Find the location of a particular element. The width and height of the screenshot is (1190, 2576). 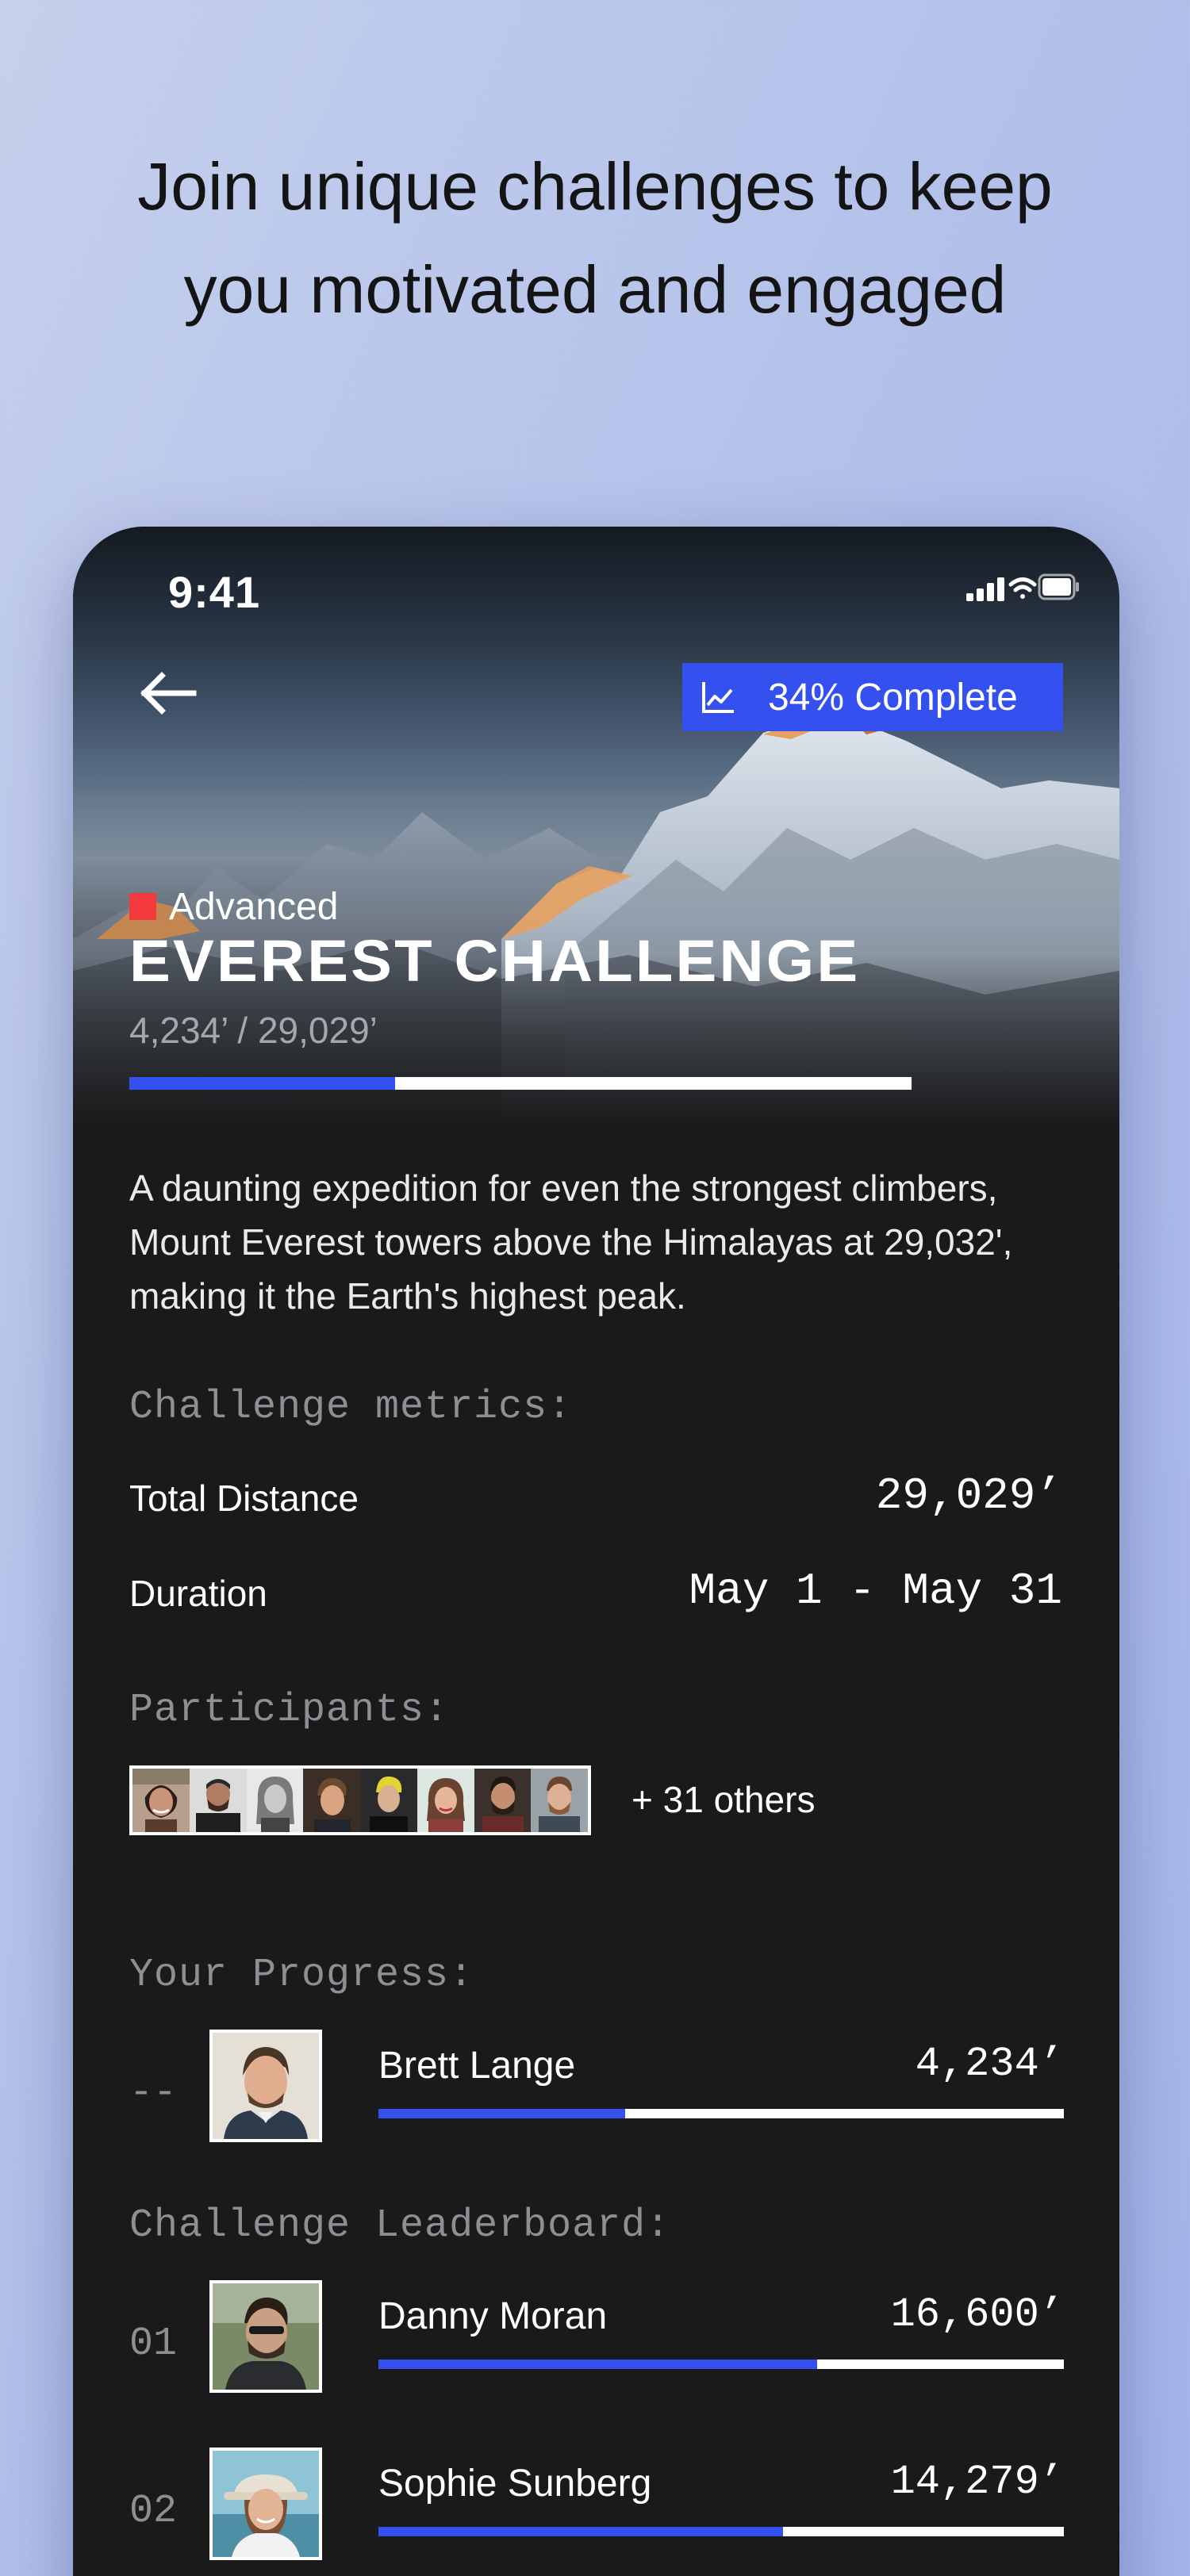

challenge-progress-fill is located at coordinates (262, 1083).